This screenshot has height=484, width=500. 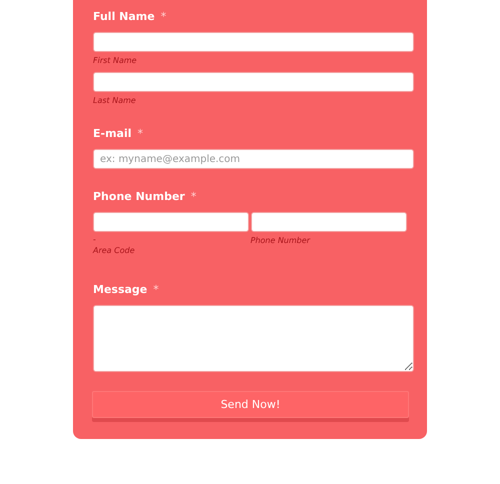 What do you see at coordinates (139, 196) in the screenshot?
I see `field-label: Phone Number` at bounding box center [139, 196].